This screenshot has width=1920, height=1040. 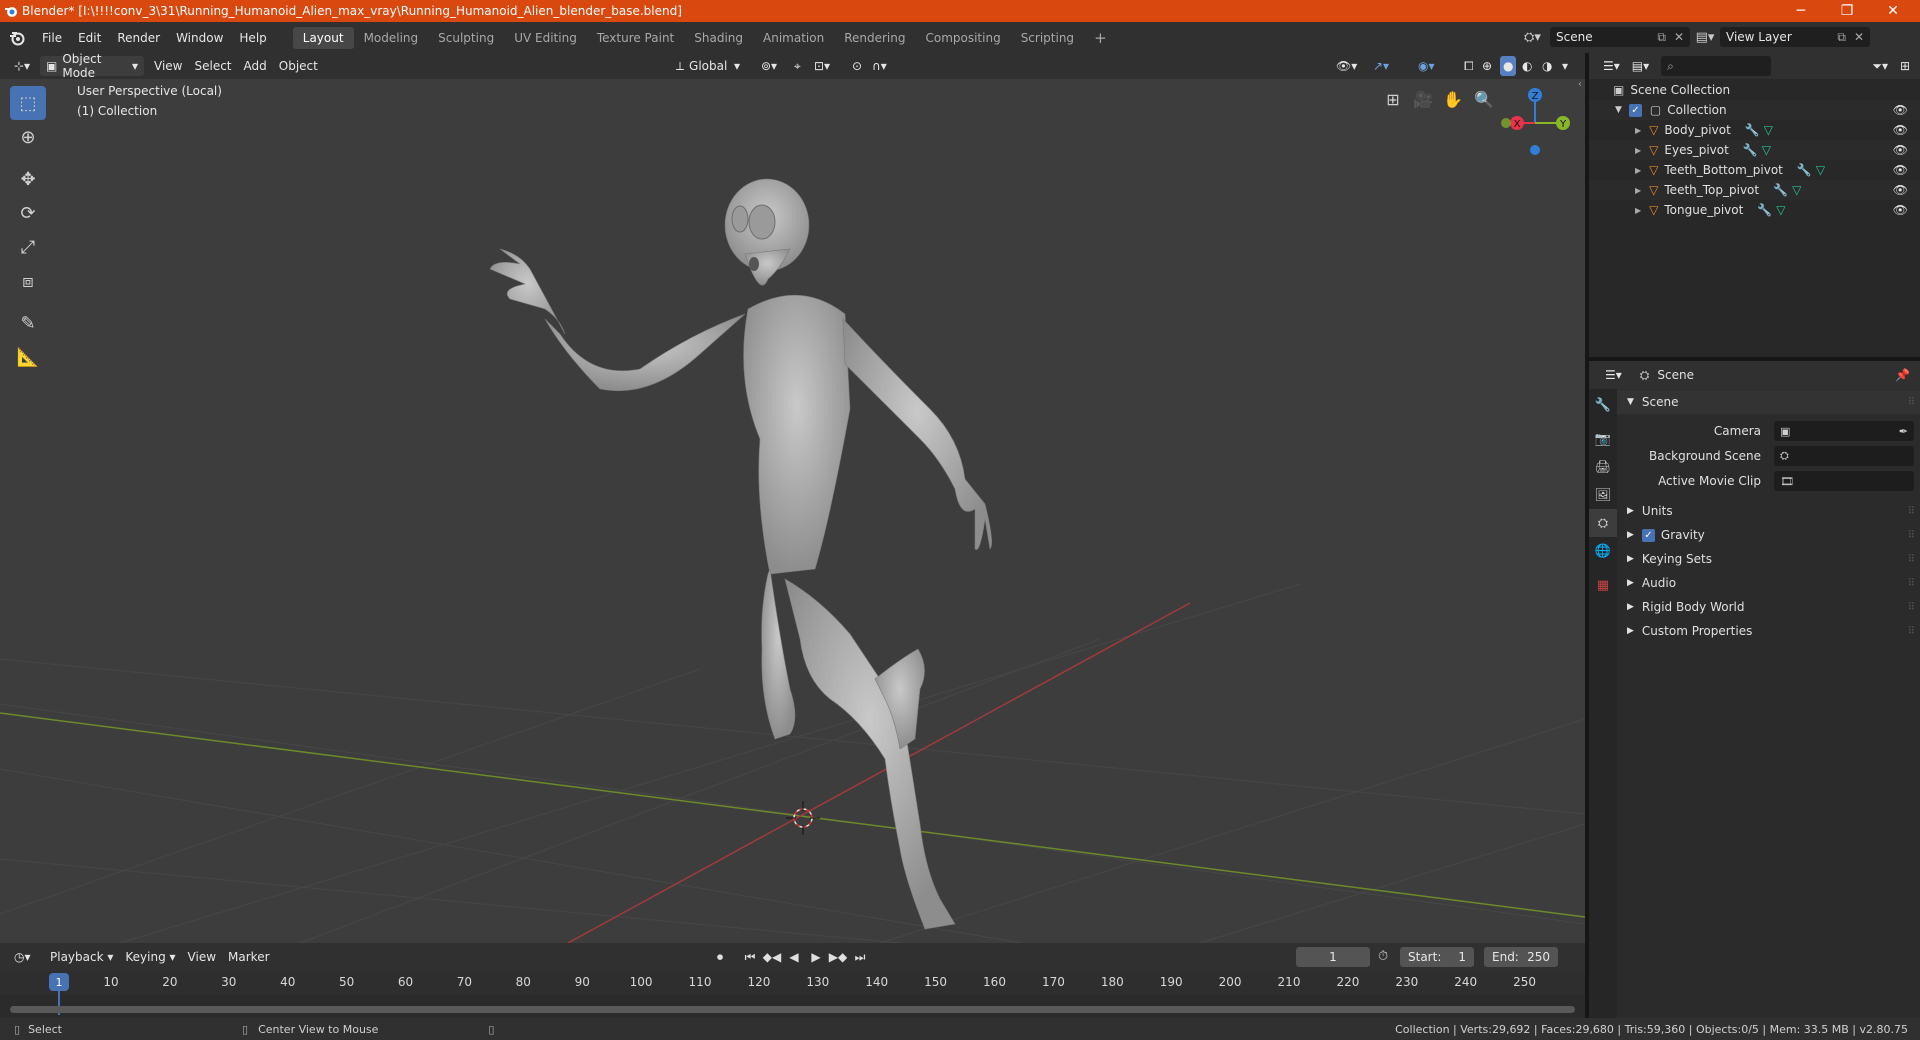 I want to click on proportional-edit-icon: ⊙, so click(x=857, y=66).